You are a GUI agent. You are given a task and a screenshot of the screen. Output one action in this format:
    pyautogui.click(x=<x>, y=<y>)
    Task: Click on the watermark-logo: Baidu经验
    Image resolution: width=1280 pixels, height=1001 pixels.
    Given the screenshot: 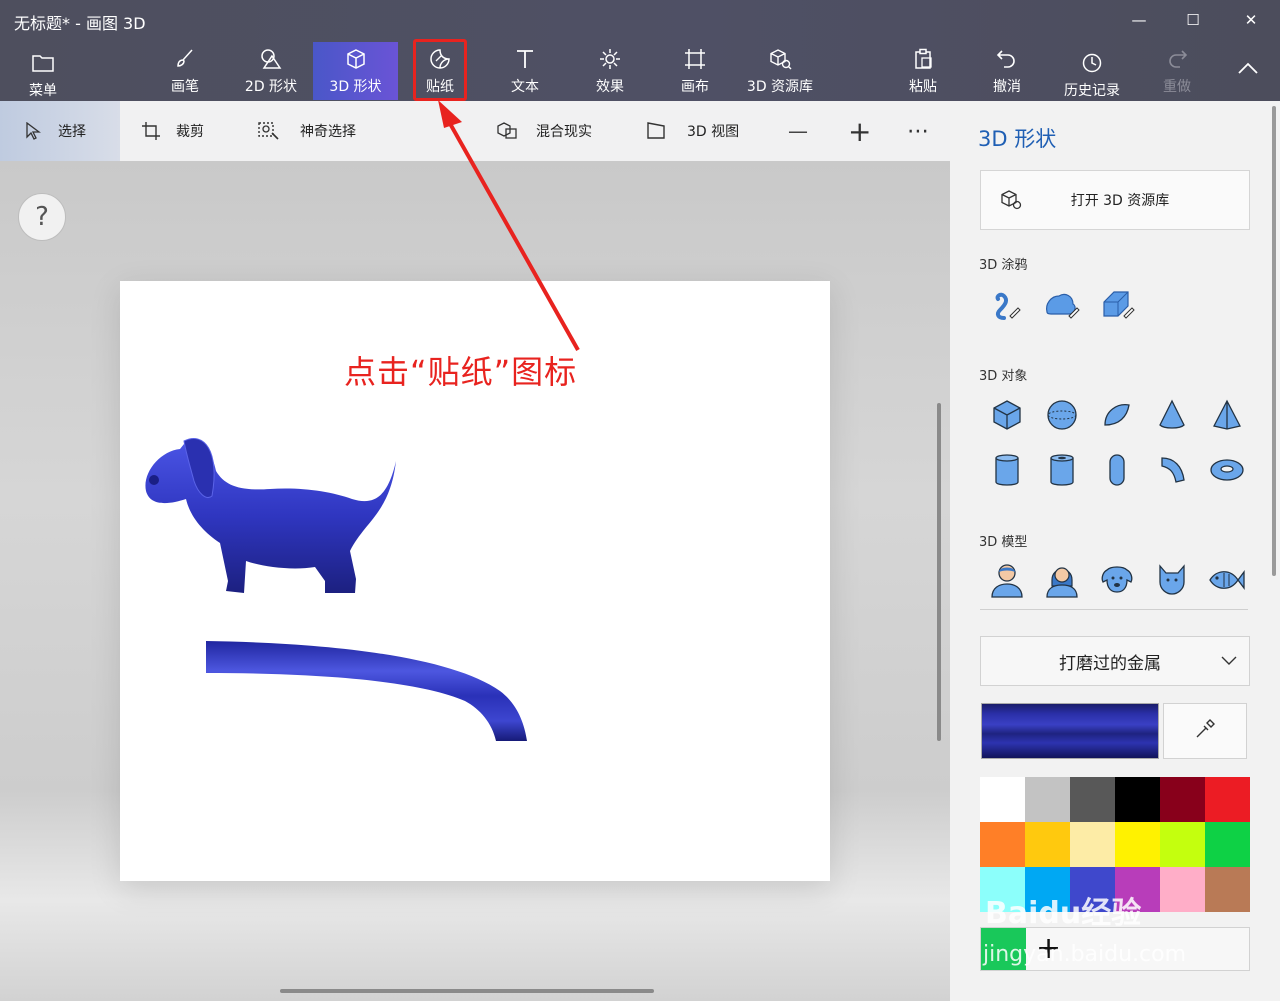 What is the action you would take?
    pyautogui.click(x=1063, y=913)
    